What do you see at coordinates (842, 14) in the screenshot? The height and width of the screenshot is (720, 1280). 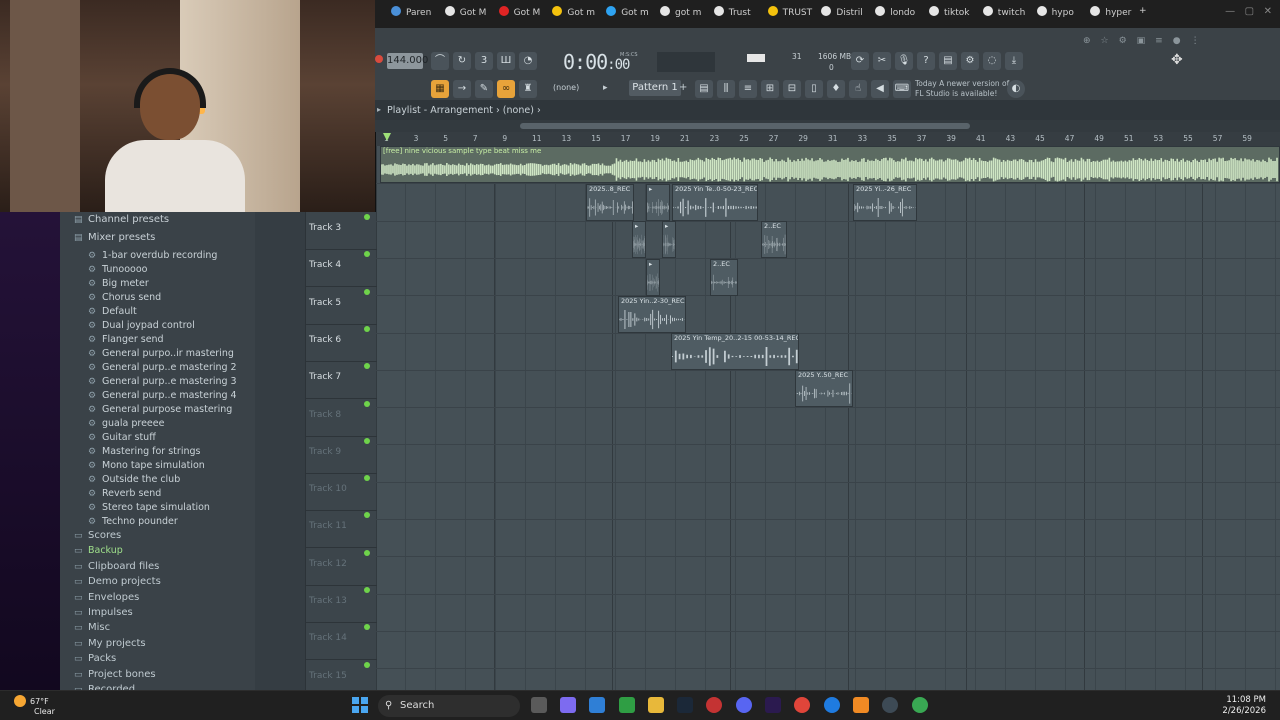 I see `browser-tab: Distril` at bounding box center [842, 14].